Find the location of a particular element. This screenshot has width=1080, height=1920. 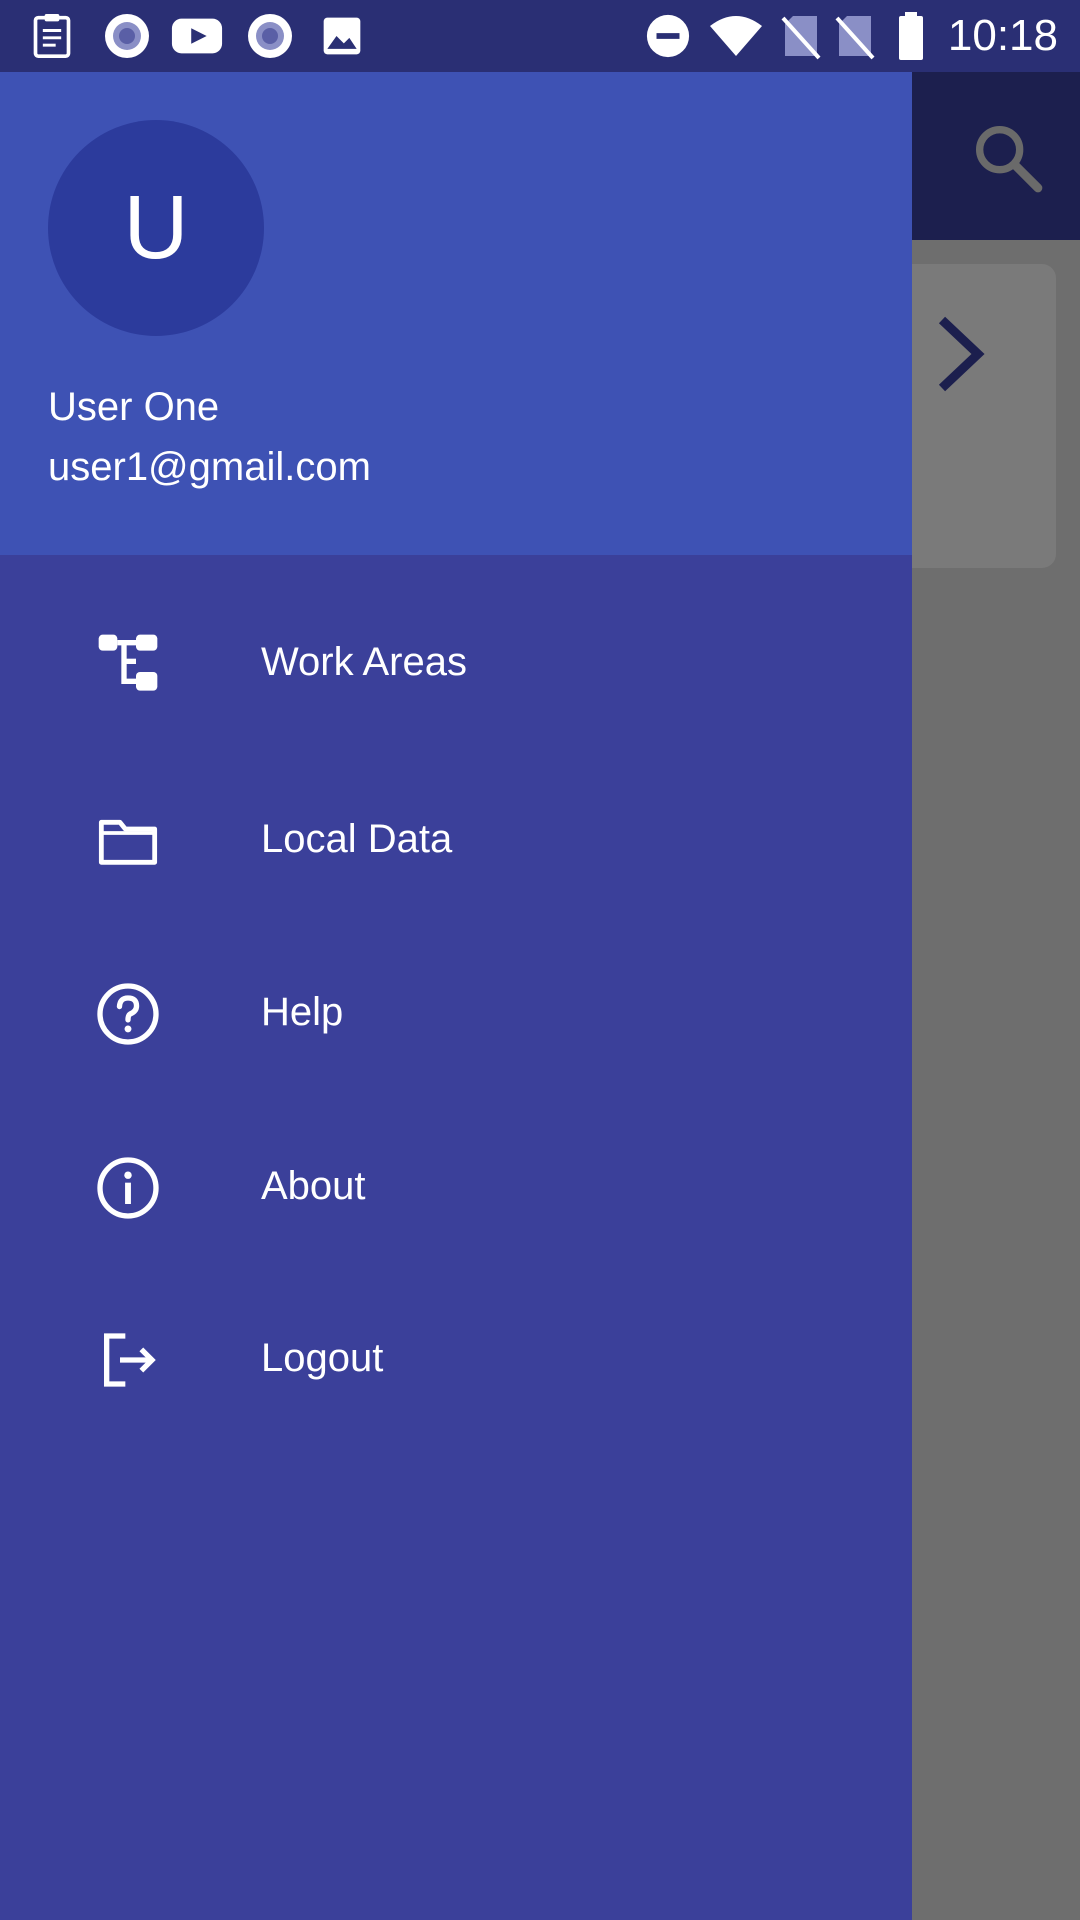

user-name: User One is located at coordinates (134, 407).